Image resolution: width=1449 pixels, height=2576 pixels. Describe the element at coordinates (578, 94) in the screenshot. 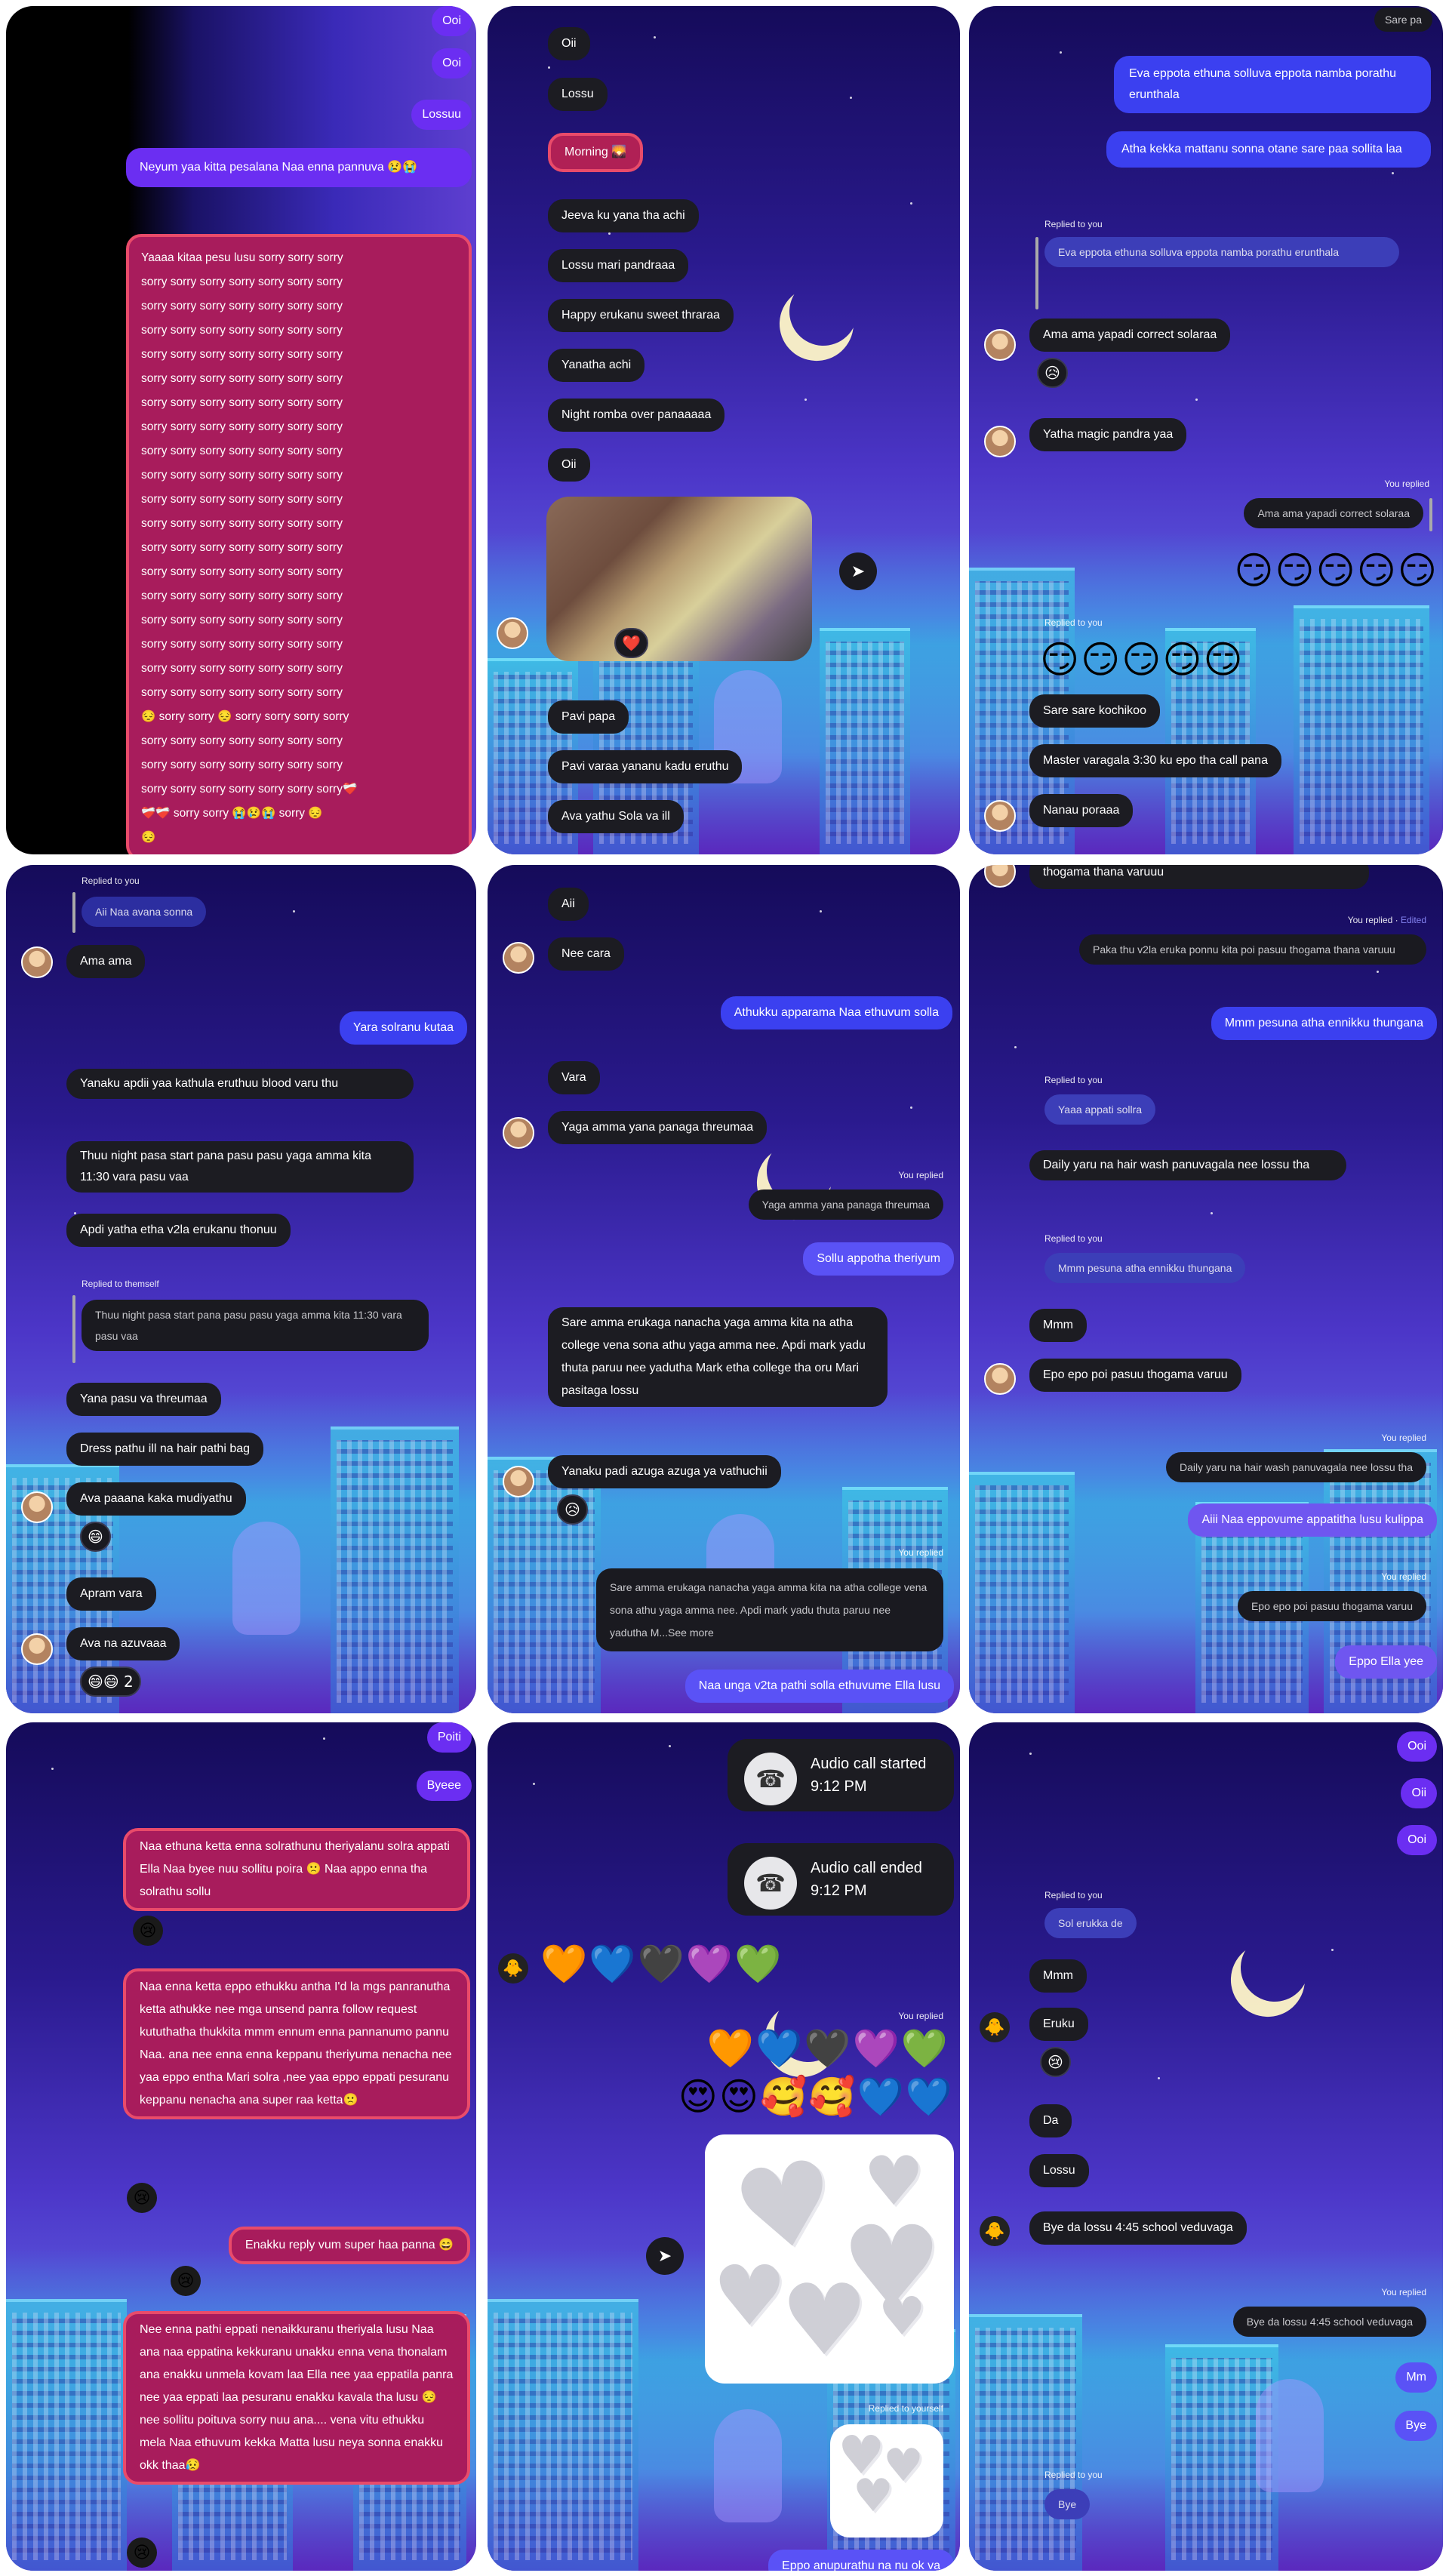

I see `message-bubble: Lossu` at that location.